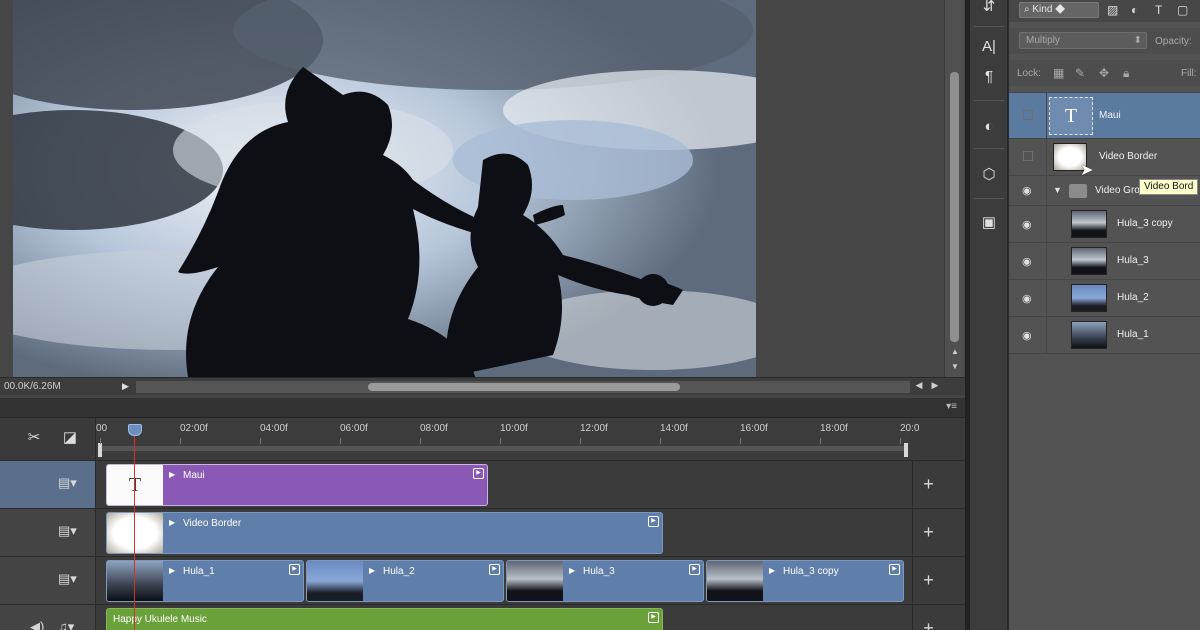 Image resolution: width=1200 pixels, height=630 pixels. Describe the element at coordinates (805, 581) in the screenshot. I see `clip-hula-3-copy: ▶ Hula_3 copy ▶` at that location.